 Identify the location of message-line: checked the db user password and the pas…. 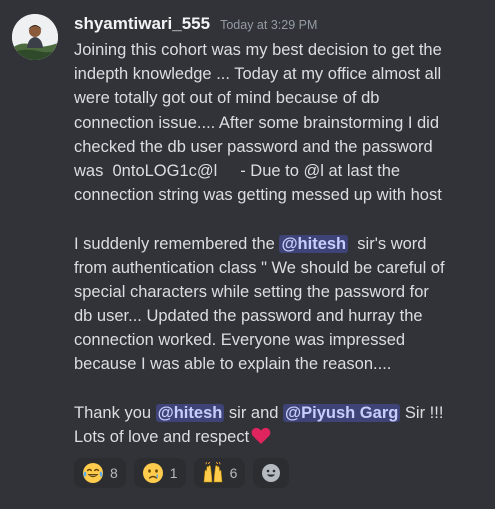
(253, 146).